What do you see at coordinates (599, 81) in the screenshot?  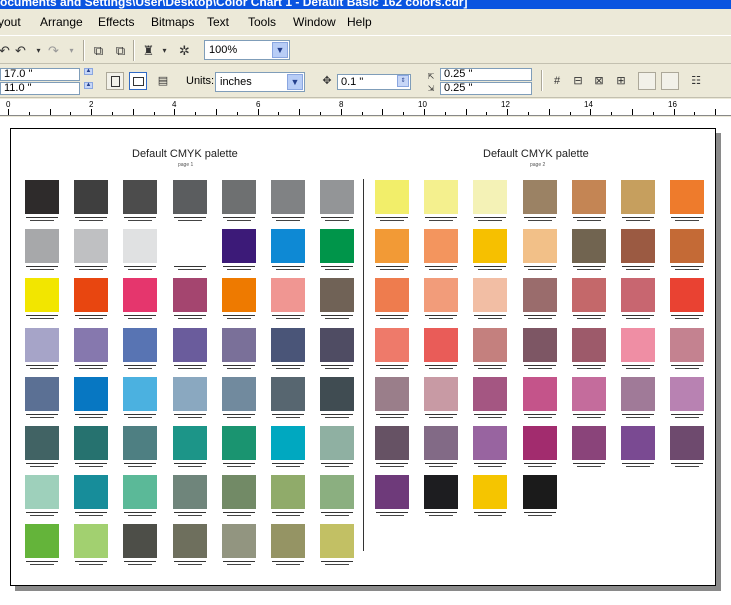 I see `snap-to-objects-icon: ⊠` at bounding box center [599, 81].